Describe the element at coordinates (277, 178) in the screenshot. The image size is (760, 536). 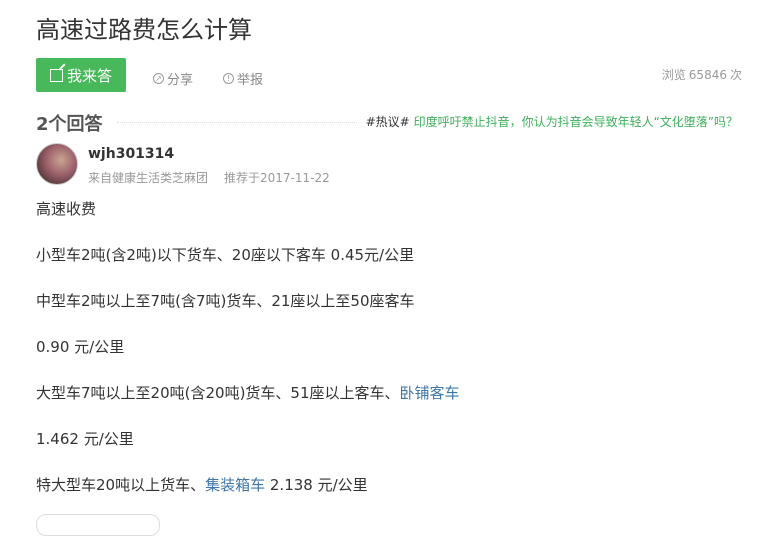
I see `recommend-date: 推荐于2017-11-22` at that location.